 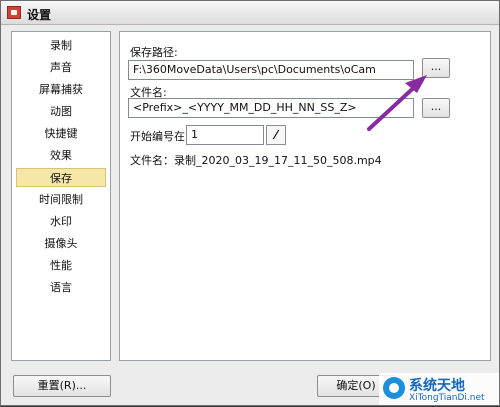 What do you see at coordinates (447, 398) in the screenshot?
I see `site-domain: XiTongTianDi.net` at bounding box center [447, 398].